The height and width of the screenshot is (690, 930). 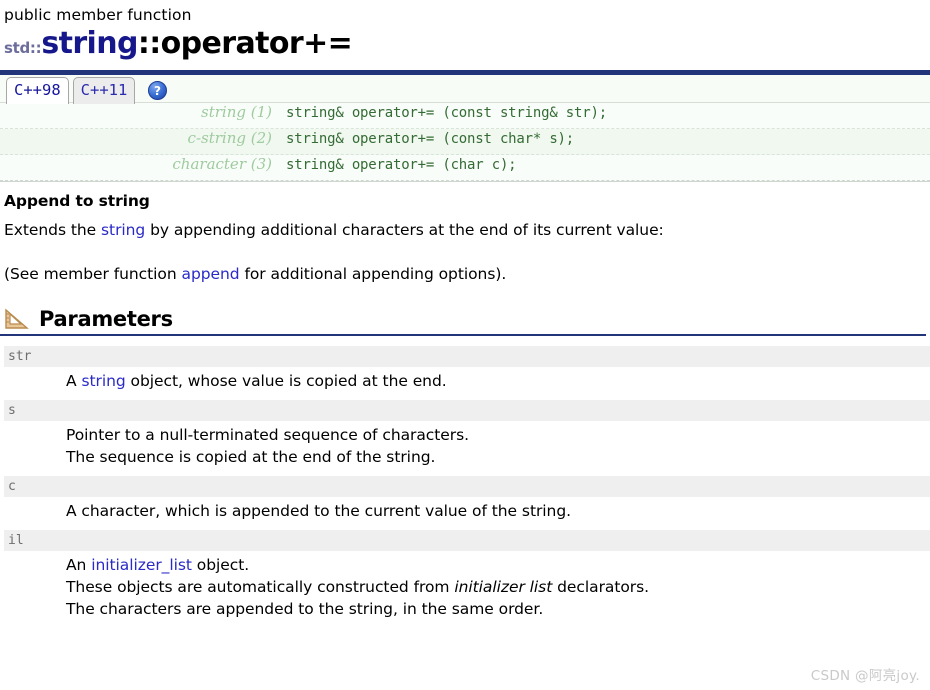 I want to click on help-question-icon: ?, so click(x=158, y=90).